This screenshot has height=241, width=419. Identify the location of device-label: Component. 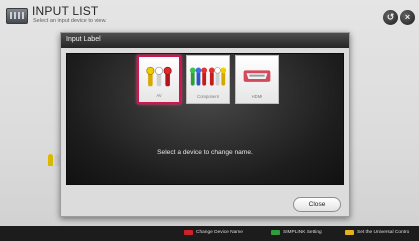
(208, 96).